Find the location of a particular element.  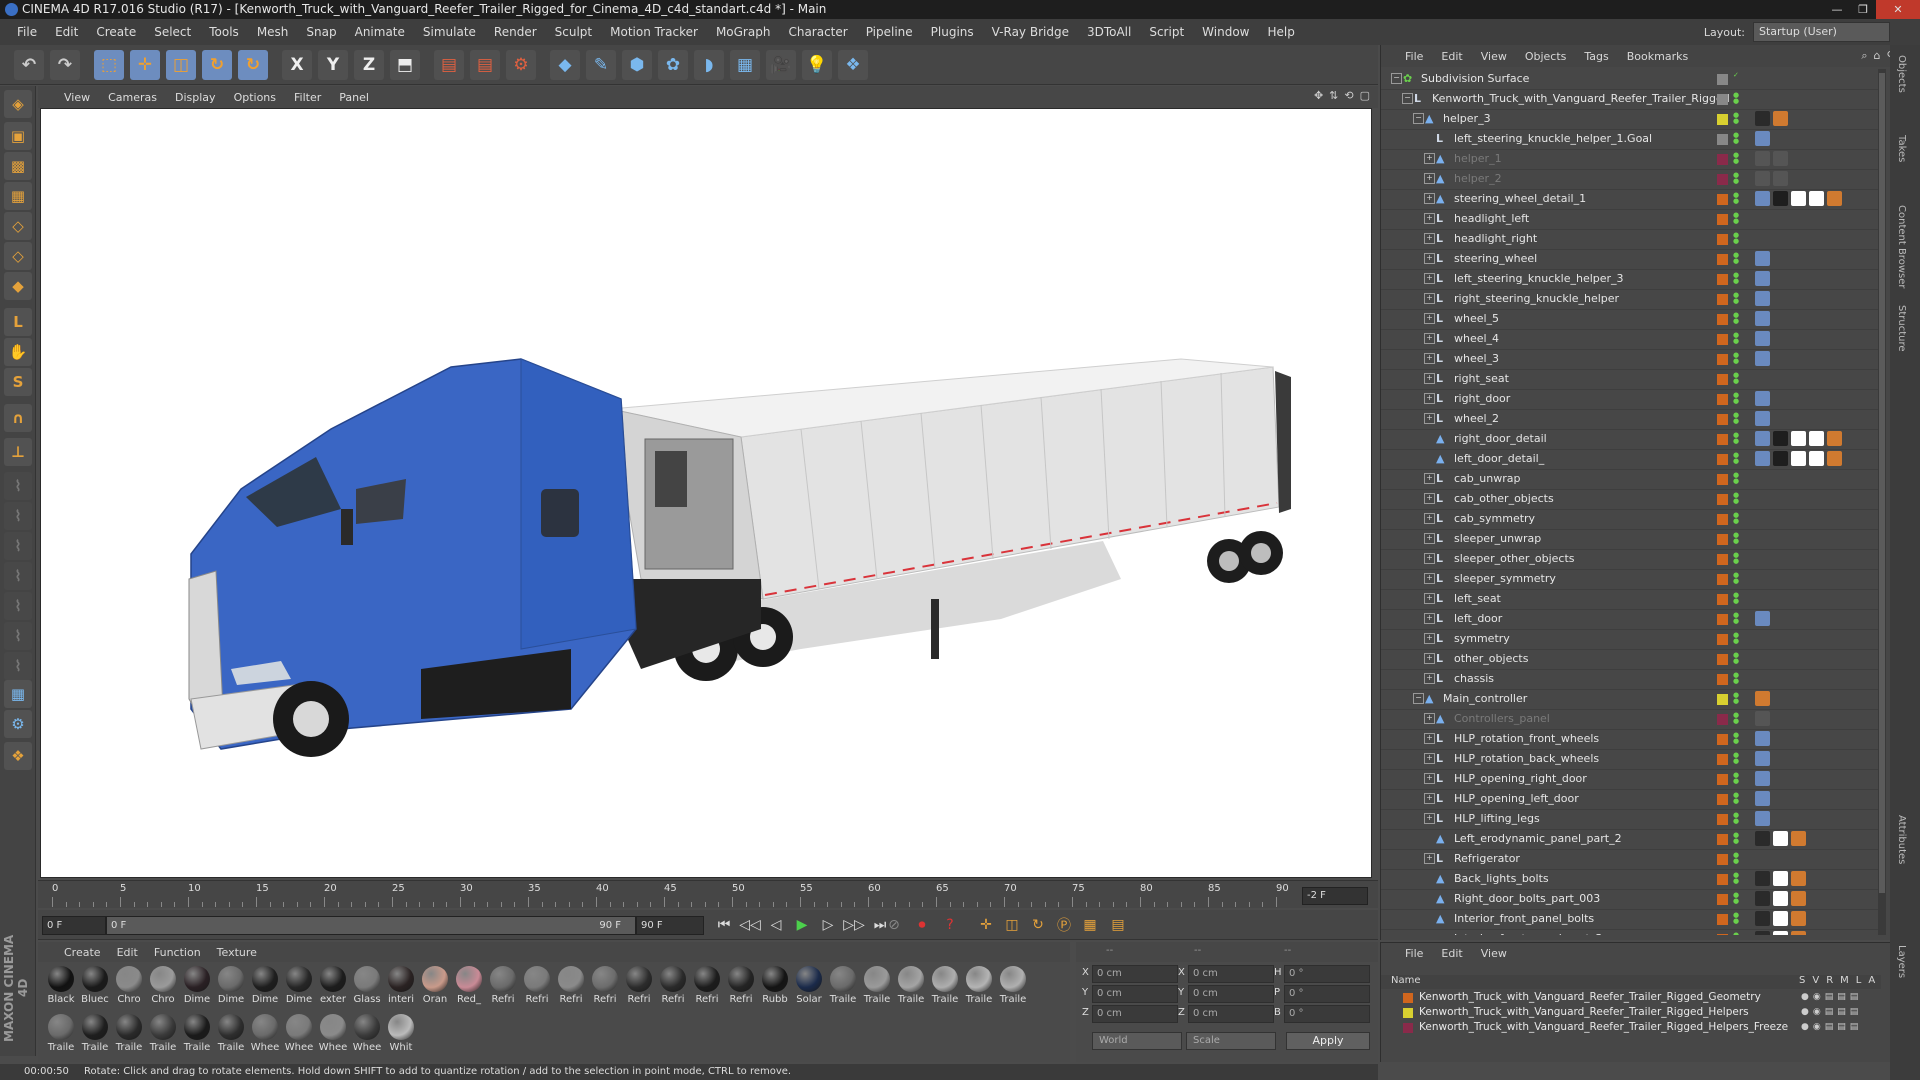

viewport-menu-filter: Filter is located at coordinates (307, 97).